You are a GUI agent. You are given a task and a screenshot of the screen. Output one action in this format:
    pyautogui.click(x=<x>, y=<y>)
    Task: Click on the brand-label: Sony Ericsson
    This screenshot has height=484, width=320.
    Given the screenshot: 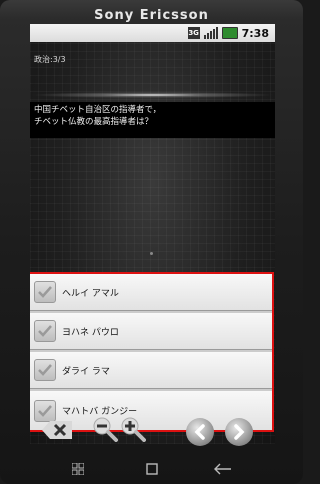 What is the action you would take?
    pyautogui.click(x=151, y=15)
    